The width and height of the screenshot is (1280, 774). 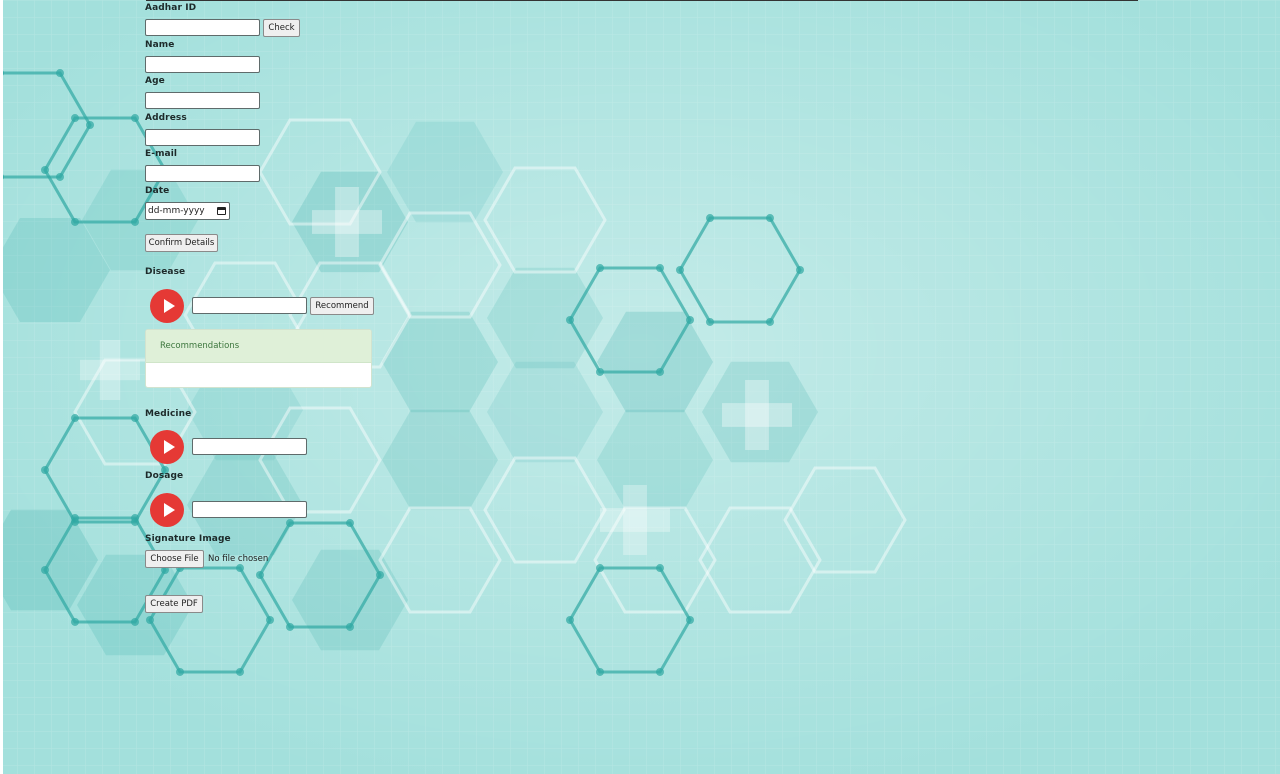 I want to click on dosage-label: Dosage, so click(x=164, y=476).